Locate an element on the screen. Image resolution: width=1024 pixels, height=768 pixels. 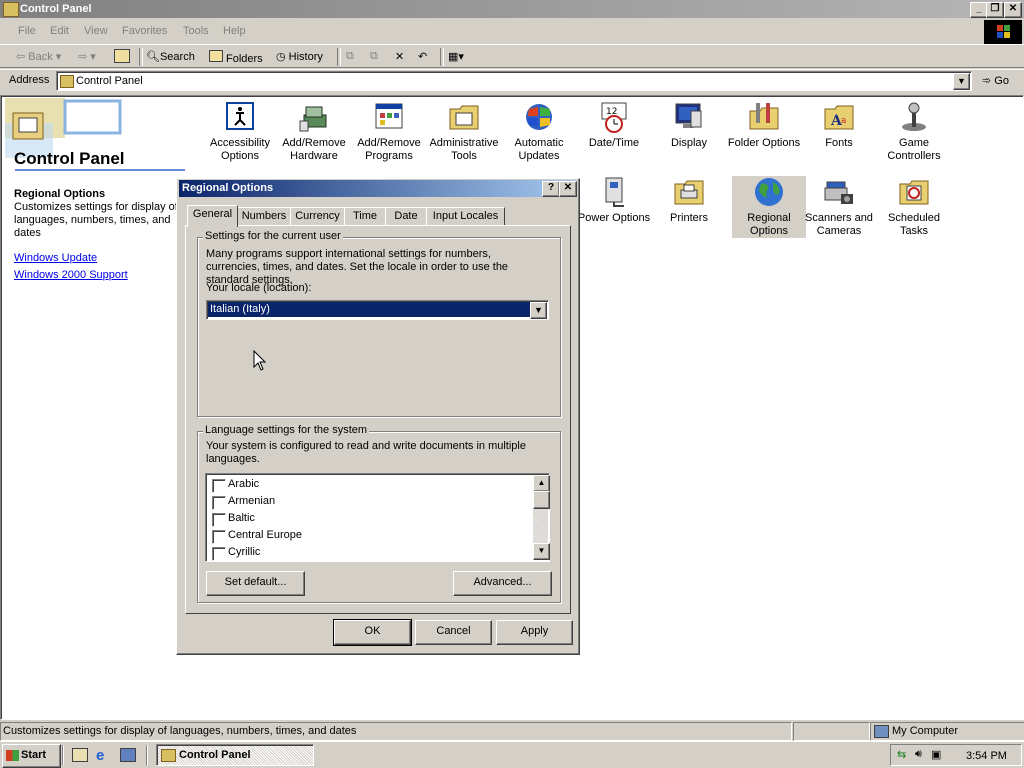
restore-button: ❐ is located at coordinates (995, 10).